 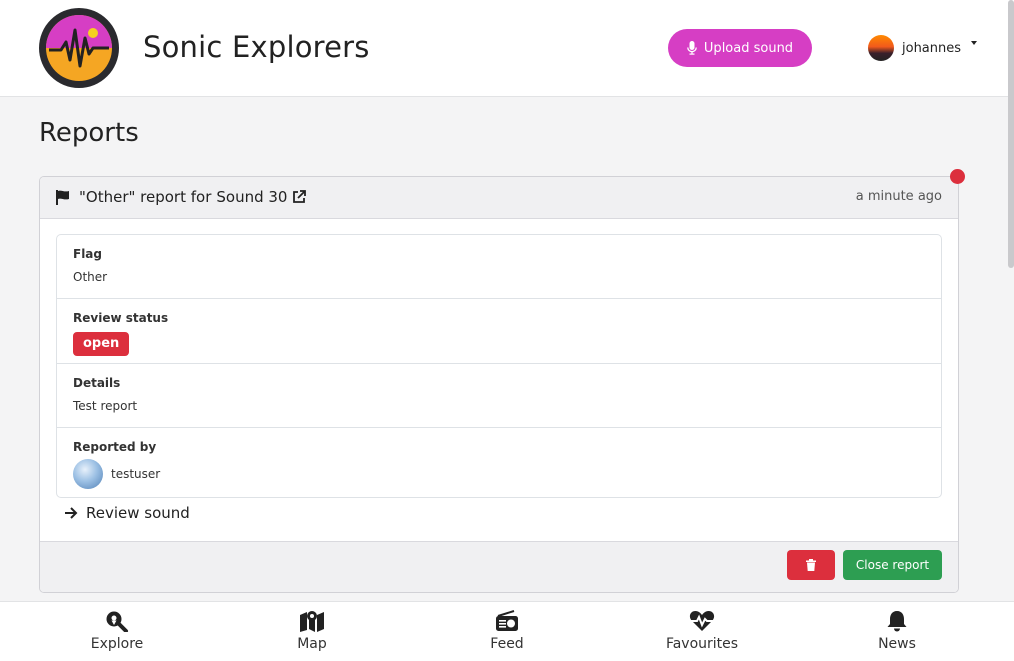 What do you see at coordinates (897, 644) in the screenshot?
I see `nav-news-label: News` at bounding box center [897, 644].